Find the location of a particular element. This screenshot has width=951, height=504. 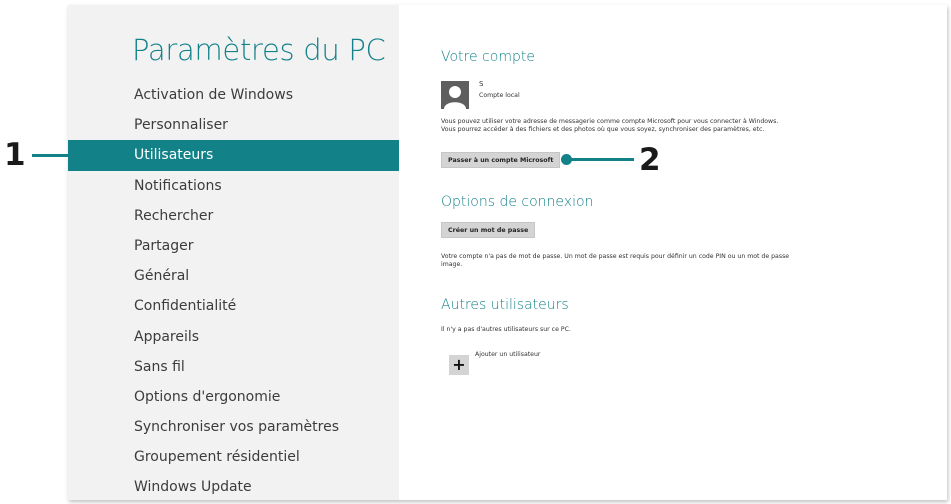

nav-item-privacy: Confidentialité is located at coordinates (233, 306).